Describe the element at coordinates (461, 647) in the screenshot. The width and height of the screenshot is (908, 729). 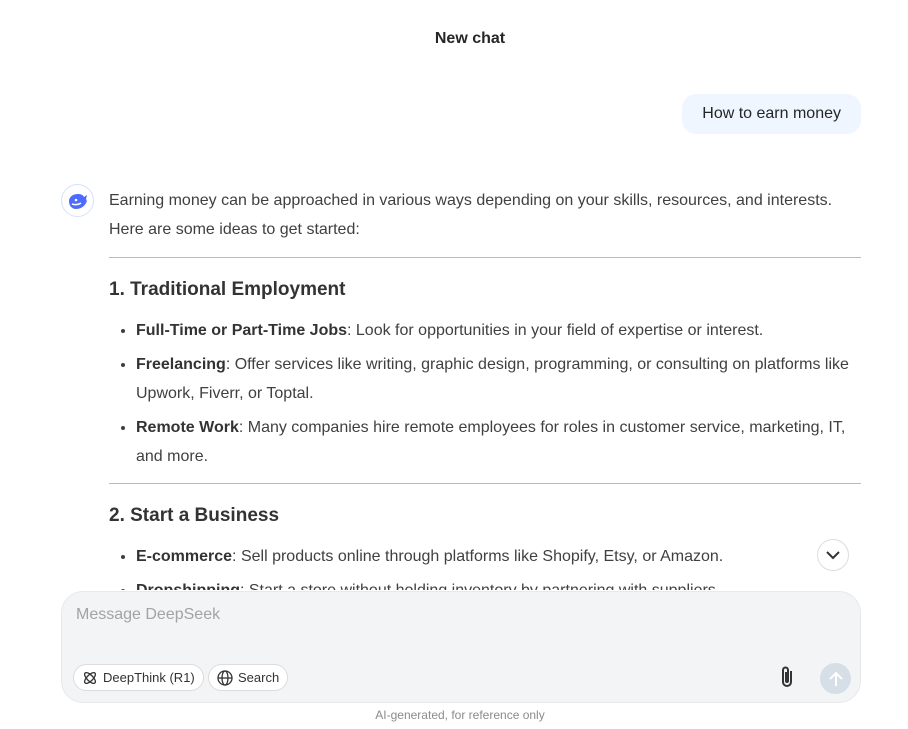
I see `message-input-box: Message DeepSeek DeepThink (R1) Search` at that location.